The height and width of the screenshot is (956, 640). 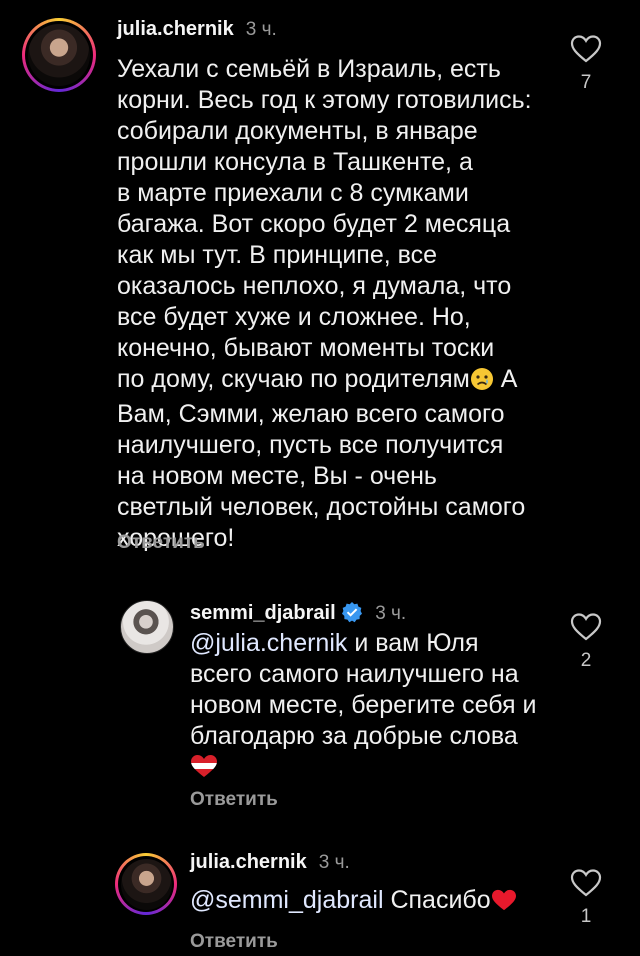 What do you see at coordinates (586, 660) in the screenshot?
I see `like-count: 2` at bounding box center [586, 660].